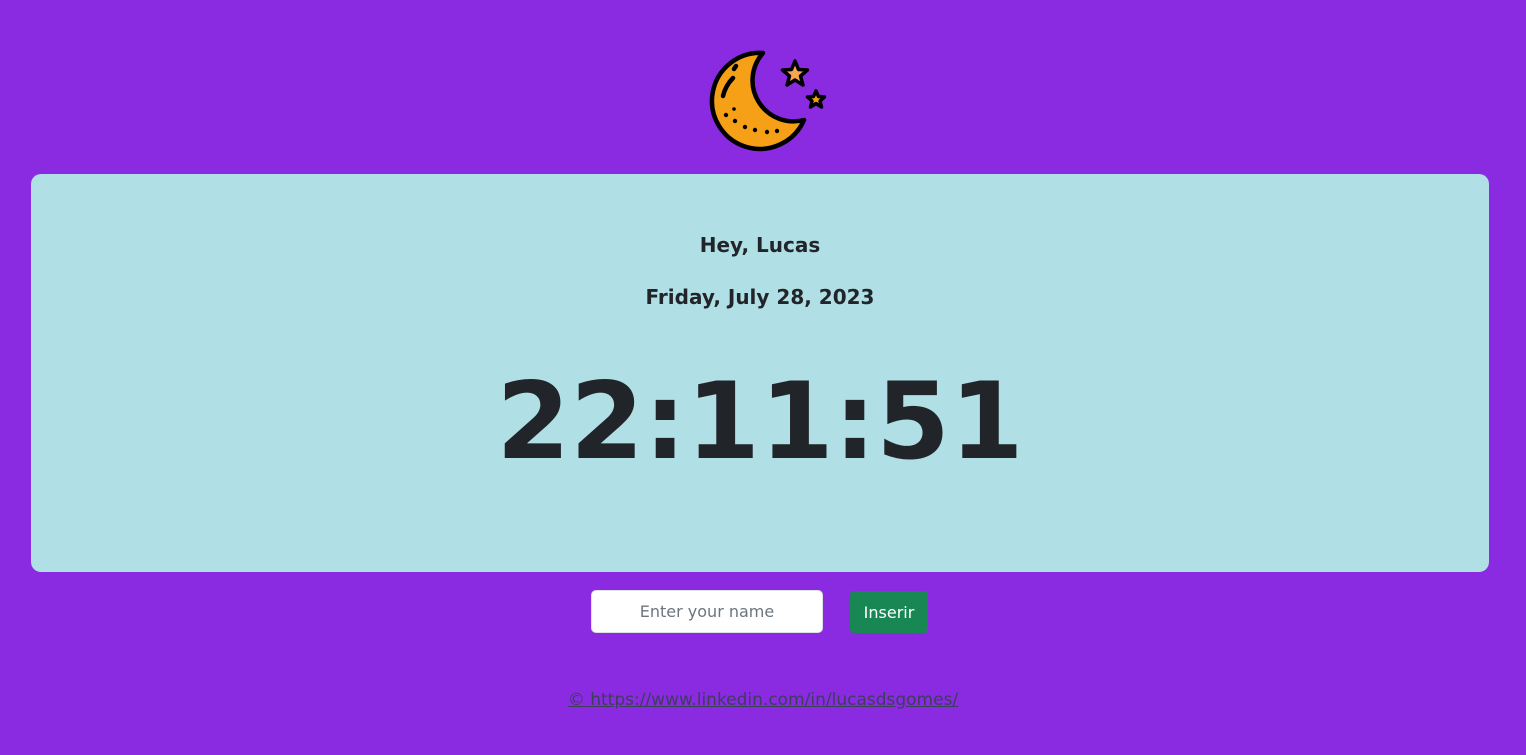  I want to click on digital-clock: 22:11:51, so click(760, 421).